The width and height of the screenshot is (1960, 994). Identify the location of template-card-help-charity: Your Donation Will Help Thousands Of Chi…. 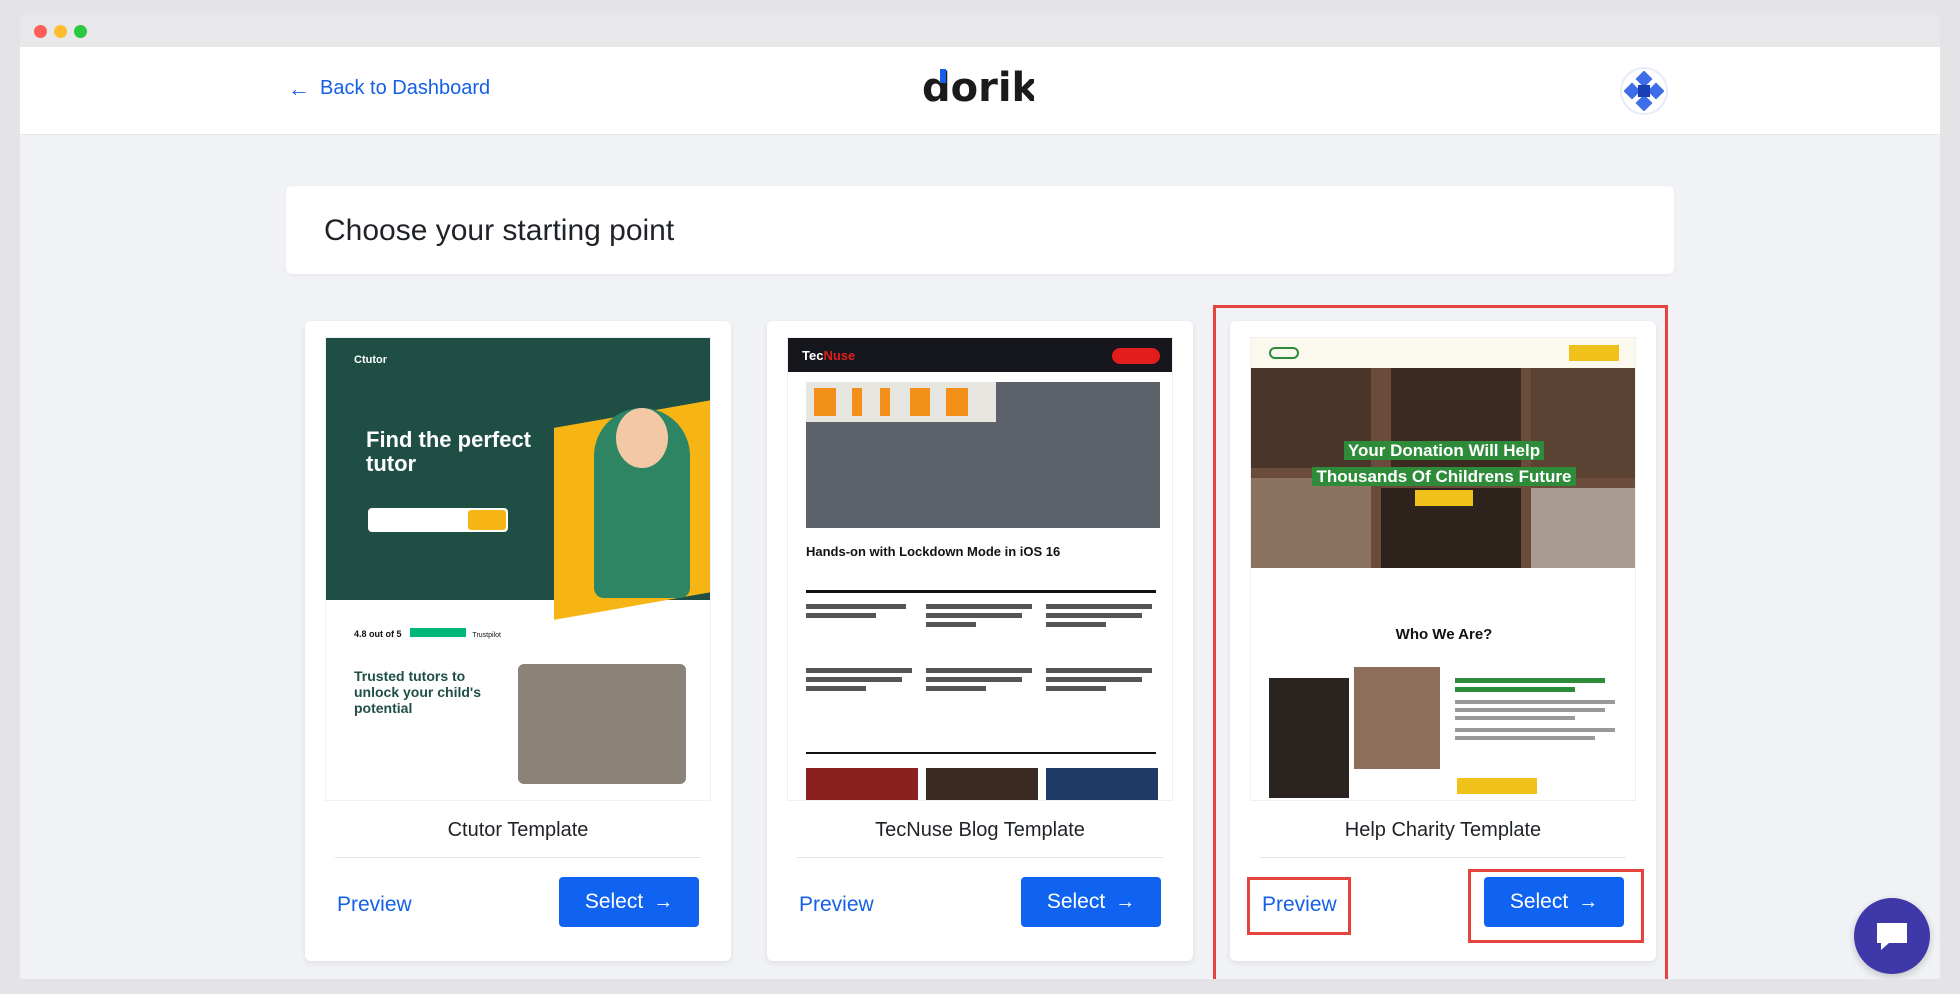
(1443, 641).